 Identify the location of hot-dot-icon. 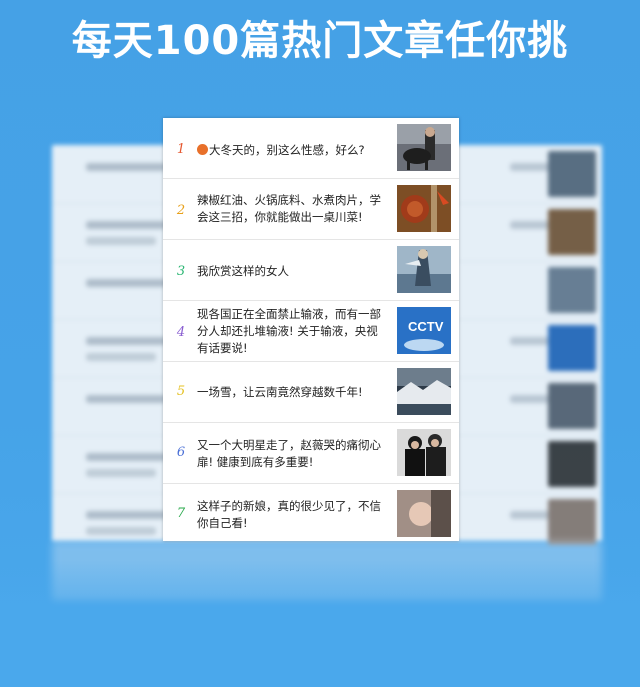
(202, 149).